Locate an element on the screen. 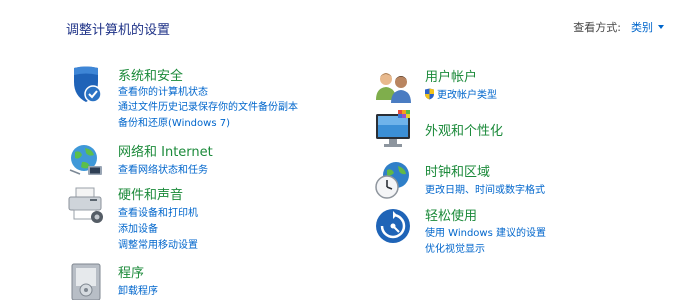 The width and height of the screenshot is (682, 300). view-by-dropdown: 类别 is located at coordinates (647, 27).